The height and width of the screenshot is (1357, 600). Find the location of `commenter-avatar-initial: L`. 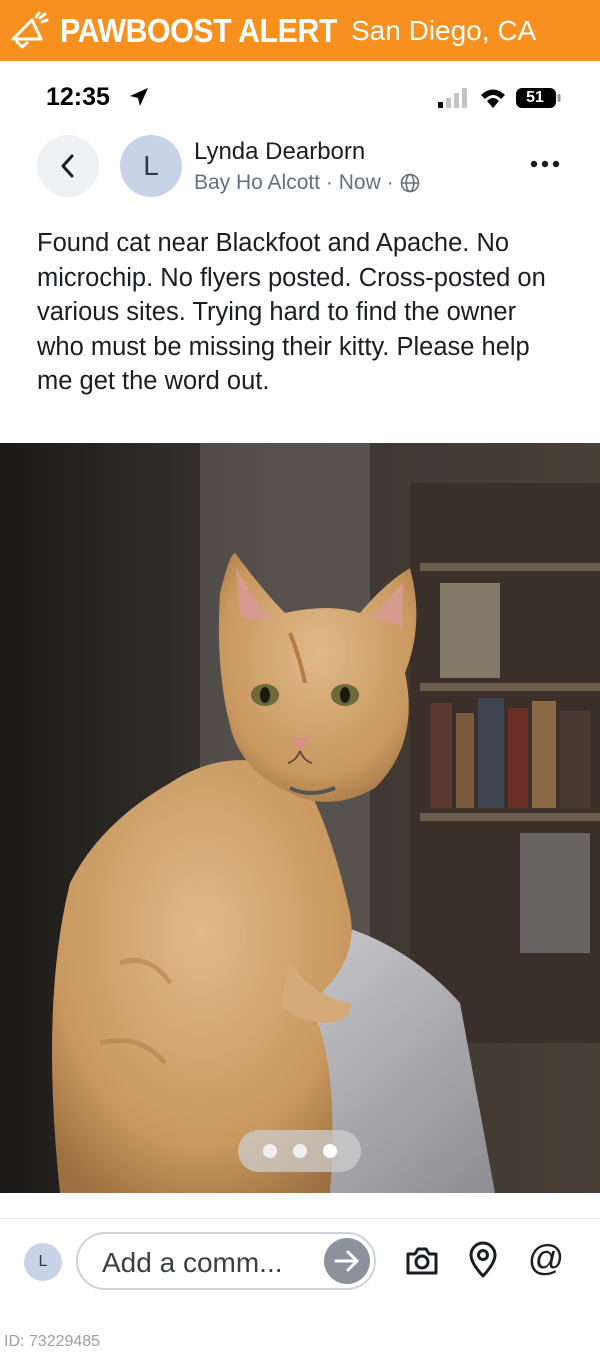

commenter-avatar-initial: L is located at coordinates (43, 1261).